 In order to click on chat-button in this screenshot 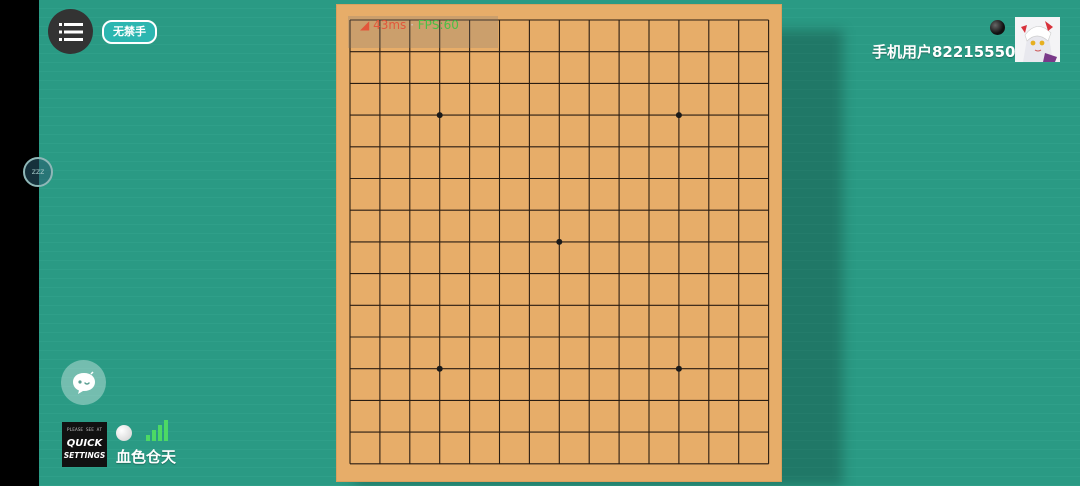, I will do `click(83, 382)`.